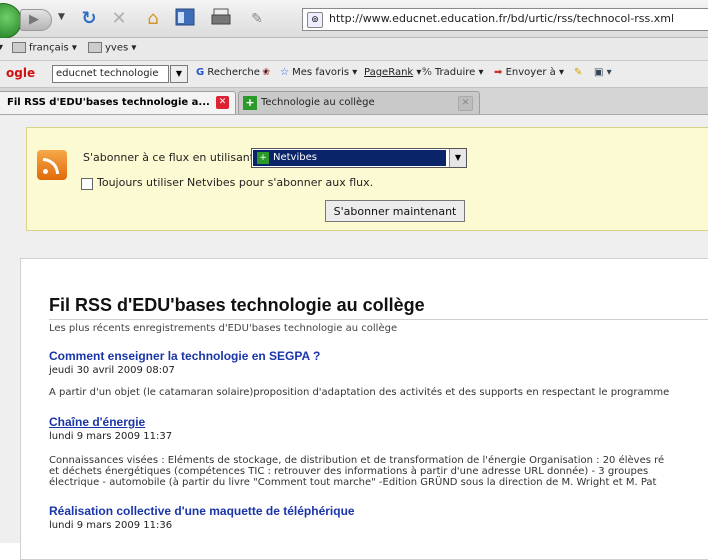 This screenshot has width=708, height=560. I want to click on send-icon: ➡, so click(498, 72).